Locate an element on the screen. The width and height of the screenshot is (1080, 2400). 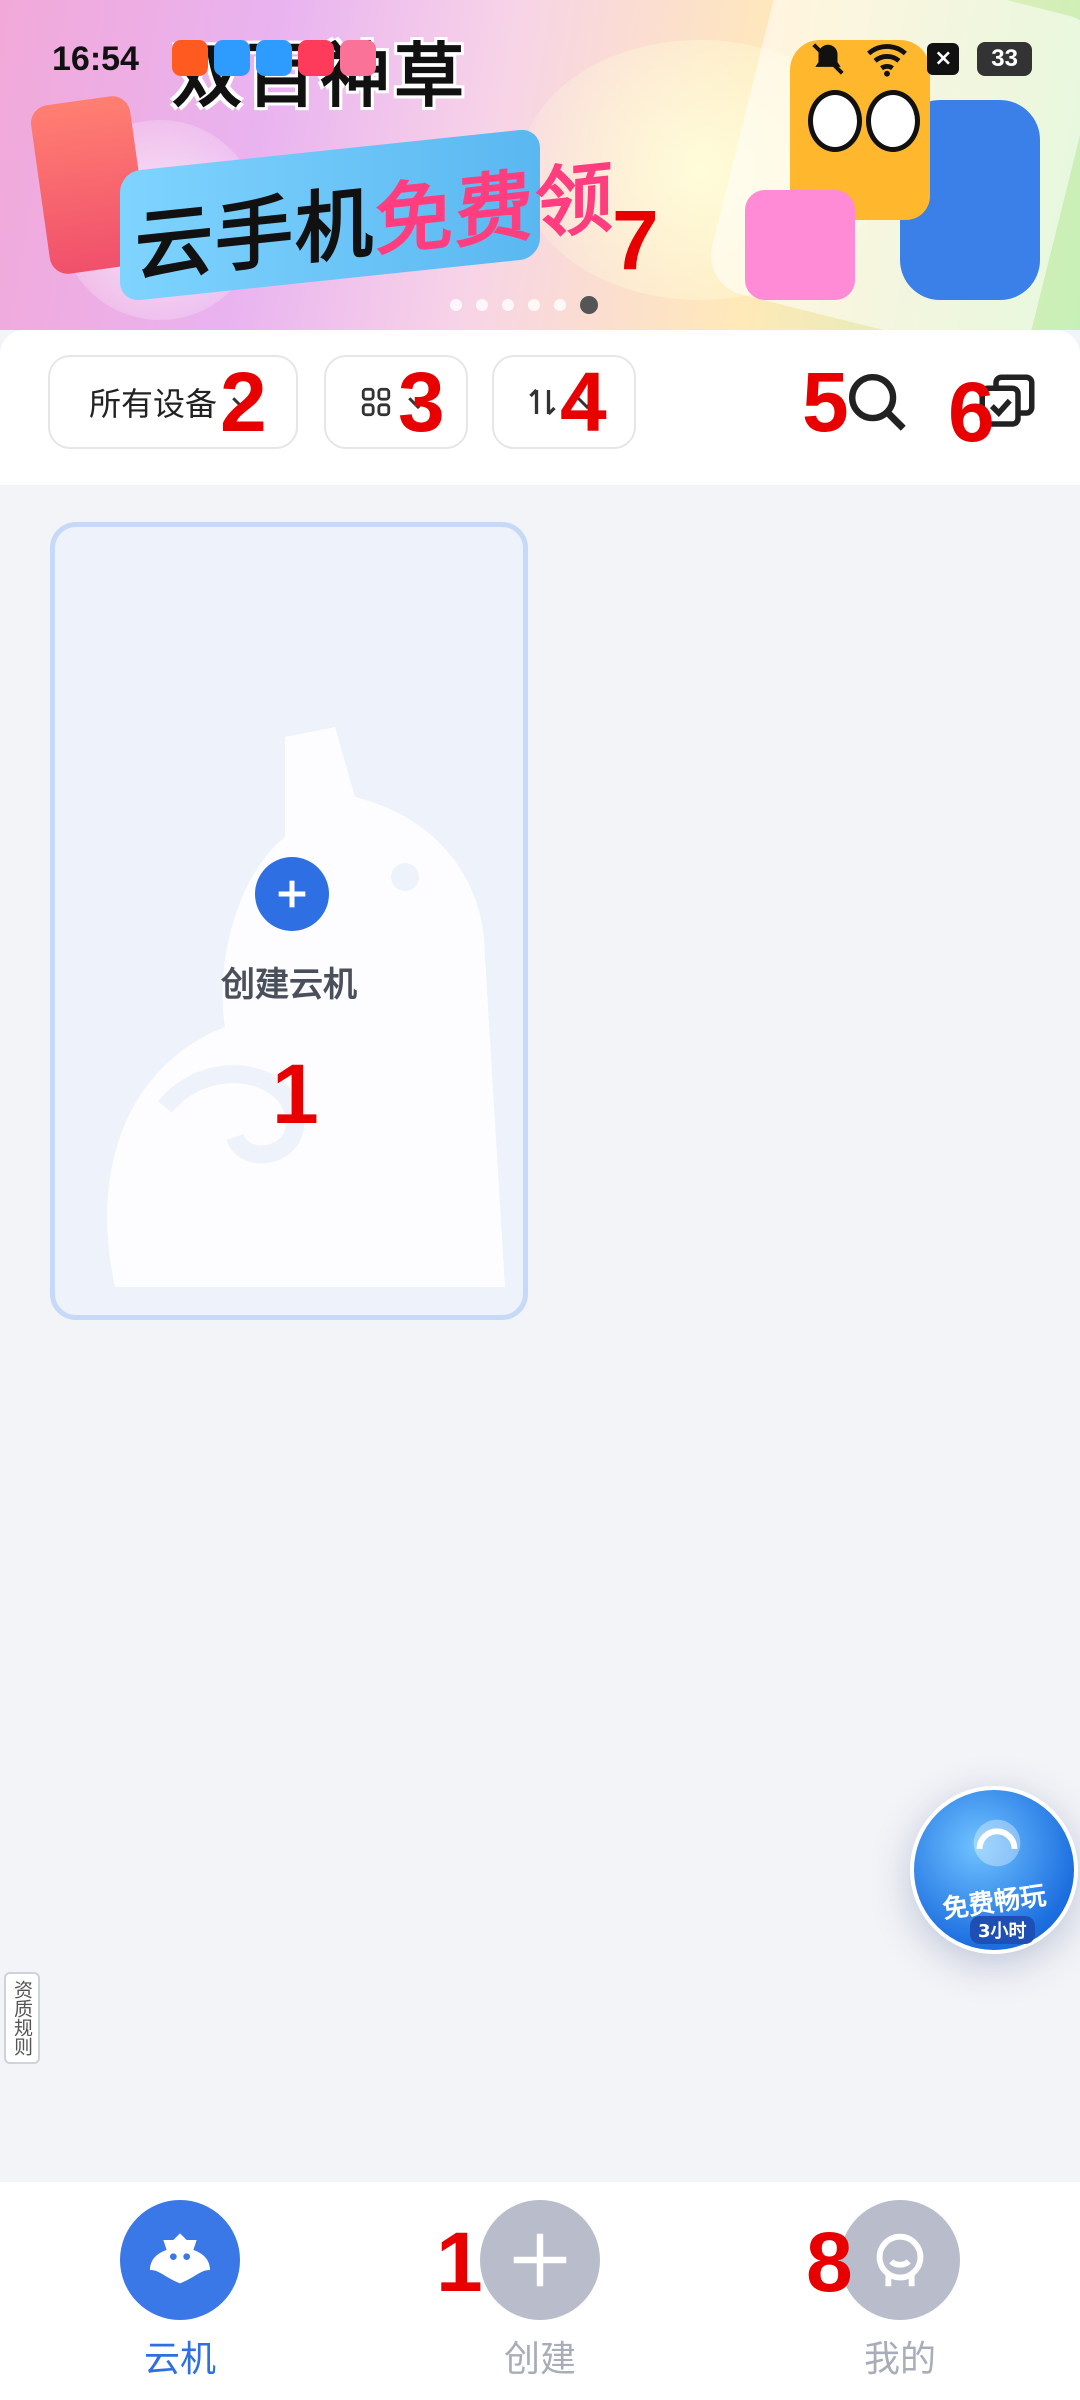
mute-icon is located at coordinates (828, 59).